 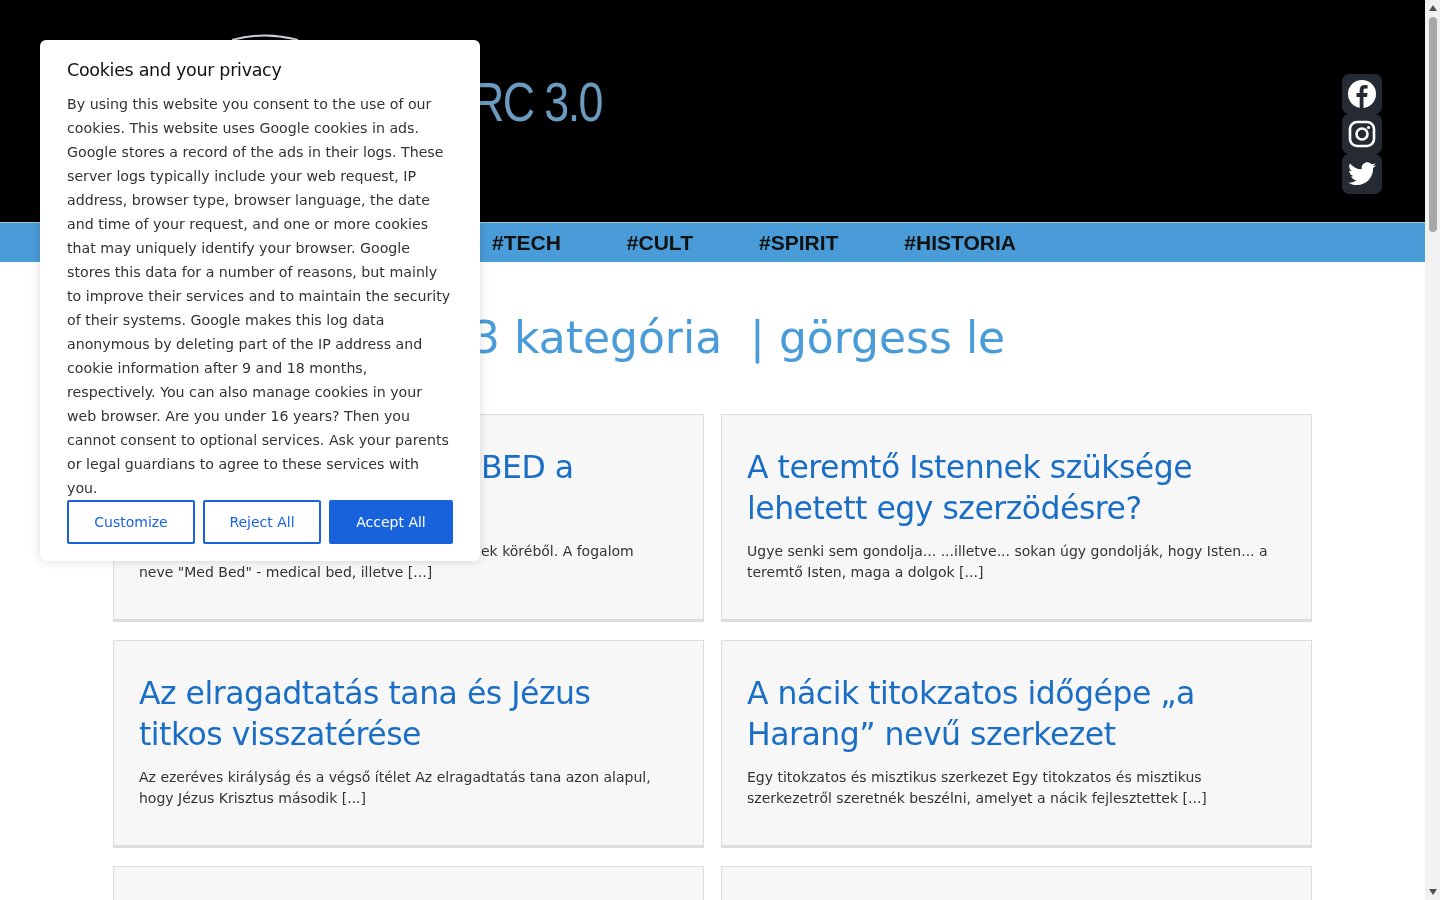 I want to click on post-excerpt: Az ezeréves királyság és a végső ítélet Az elragadtatás tana azon alapul, hogy Jézus Krisztus második [...], so click(x=395, y=788).